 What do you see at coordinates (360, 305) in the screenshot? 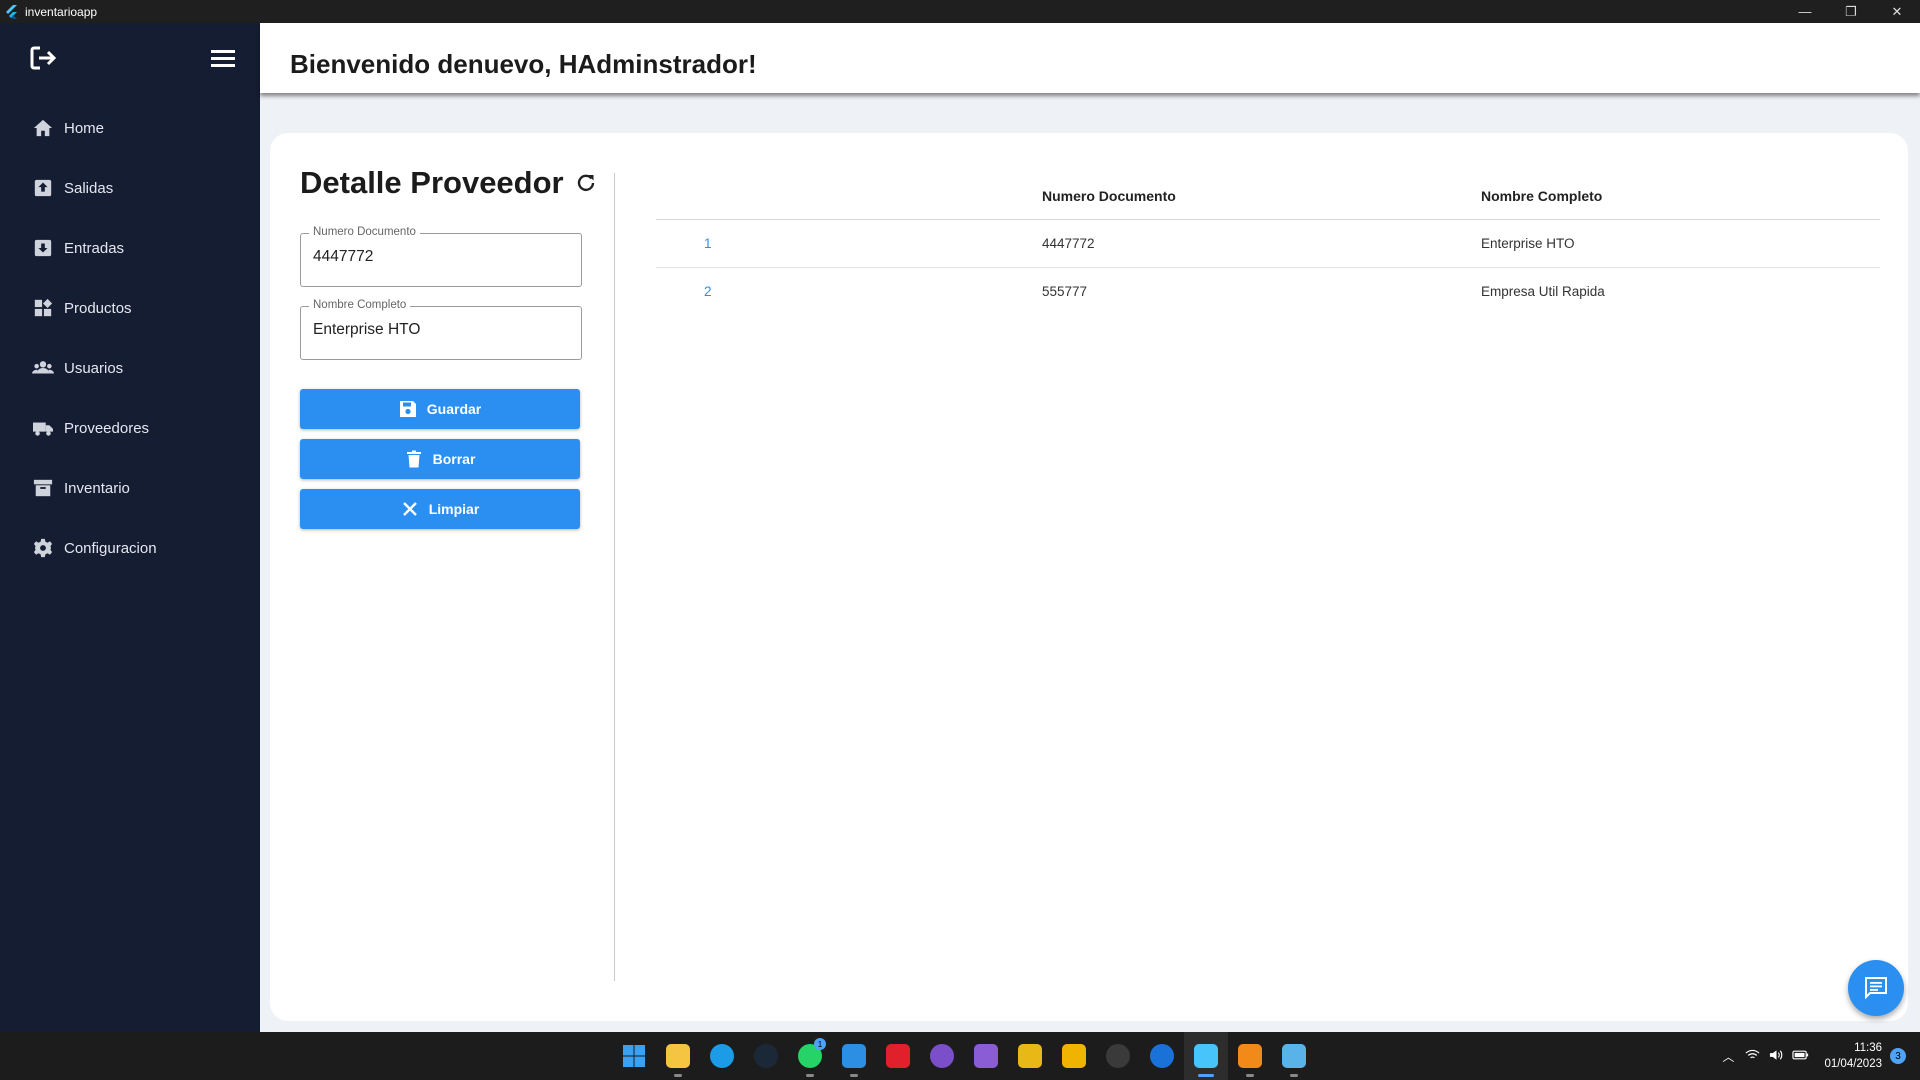
I see `nombre-completo-label: Nombre Completo` at bounding box center [360, 305].